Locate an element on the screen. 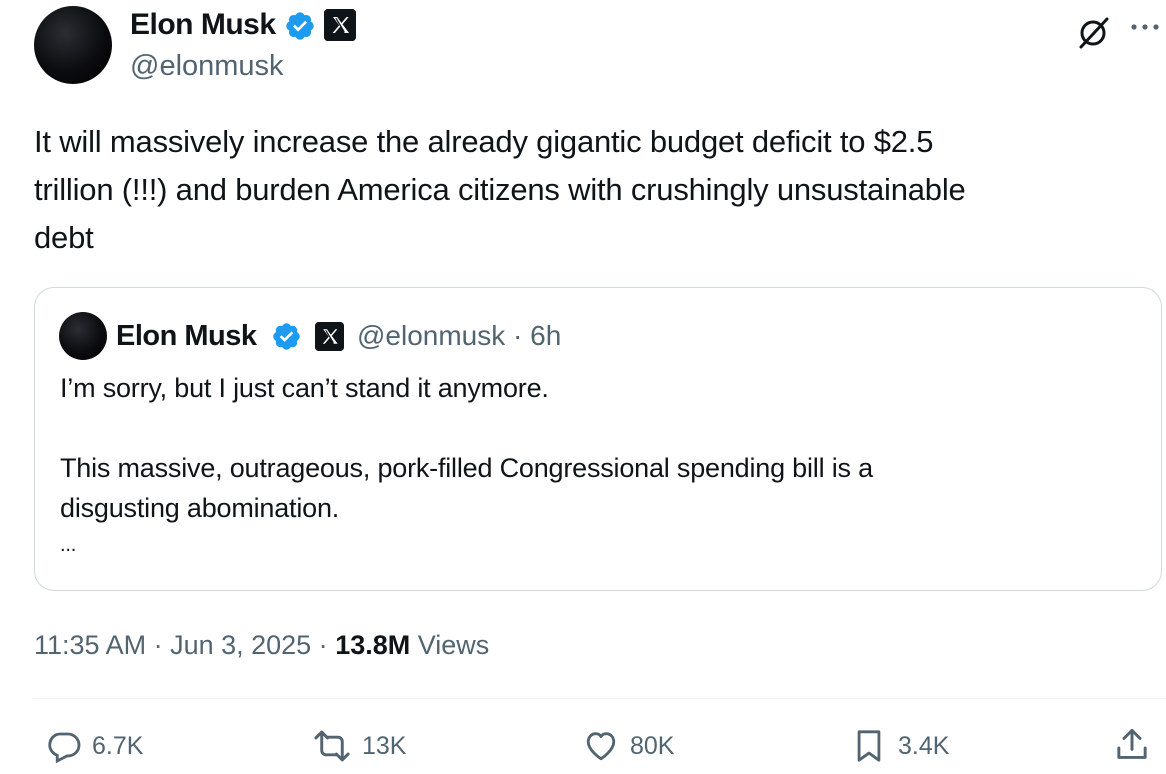  repost-count: 13K is located at coordinates (384, 745).